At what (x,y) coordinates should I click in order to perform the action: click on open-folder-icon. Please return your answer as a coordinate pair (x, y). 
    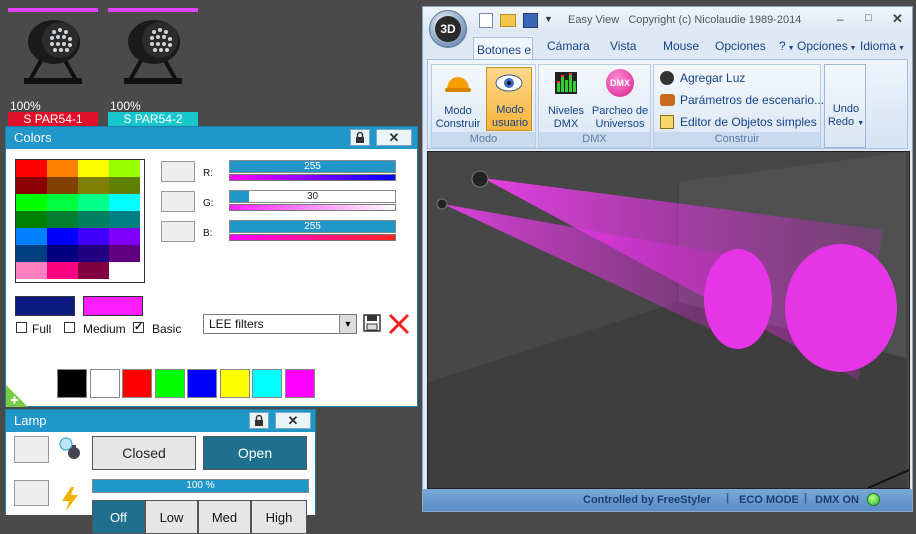
    Looking at the image, I should click on (508, 20).